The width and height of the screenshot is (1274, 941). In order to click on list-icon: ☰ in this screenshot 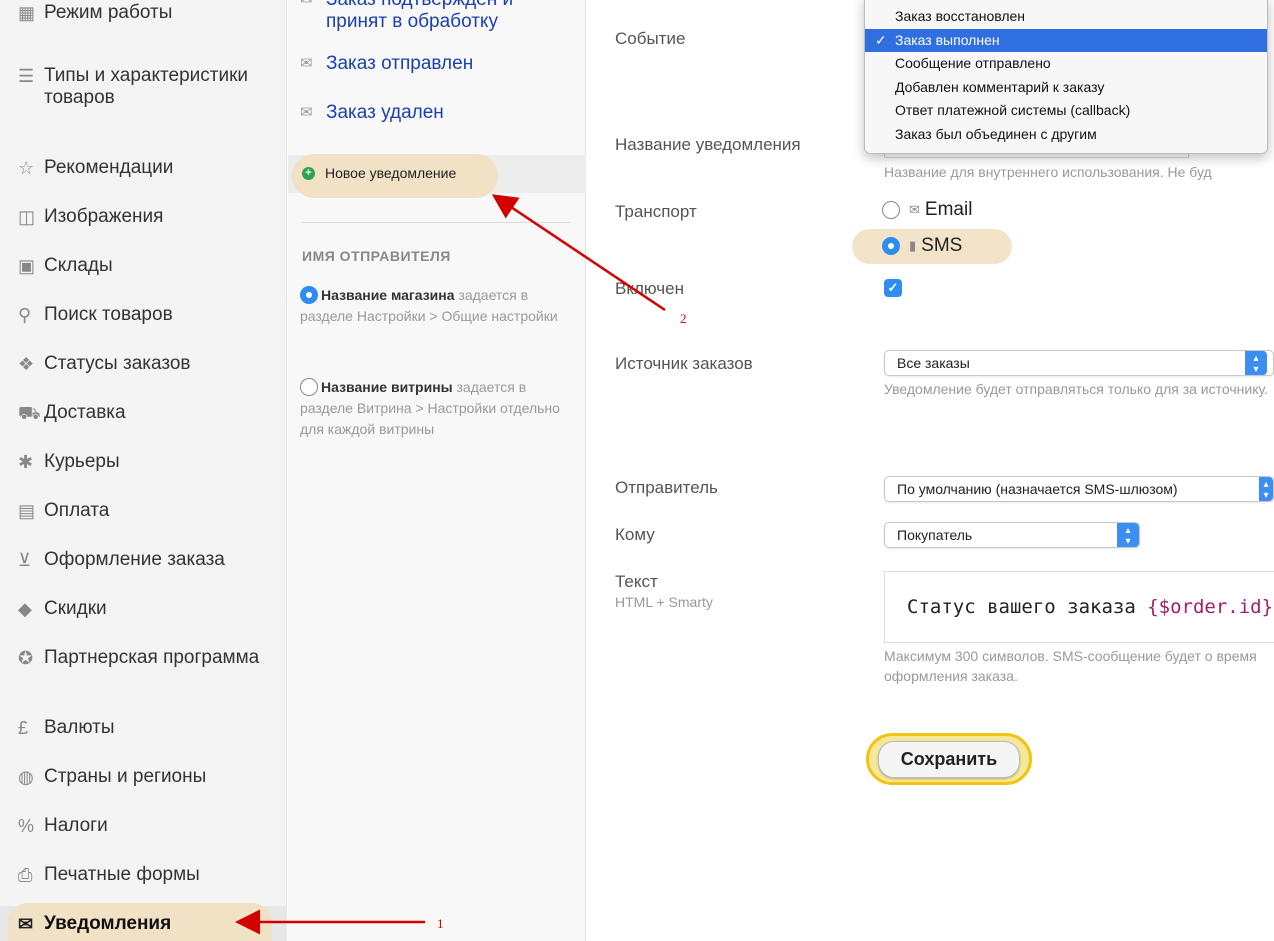, I will do `click(26, 76)`.